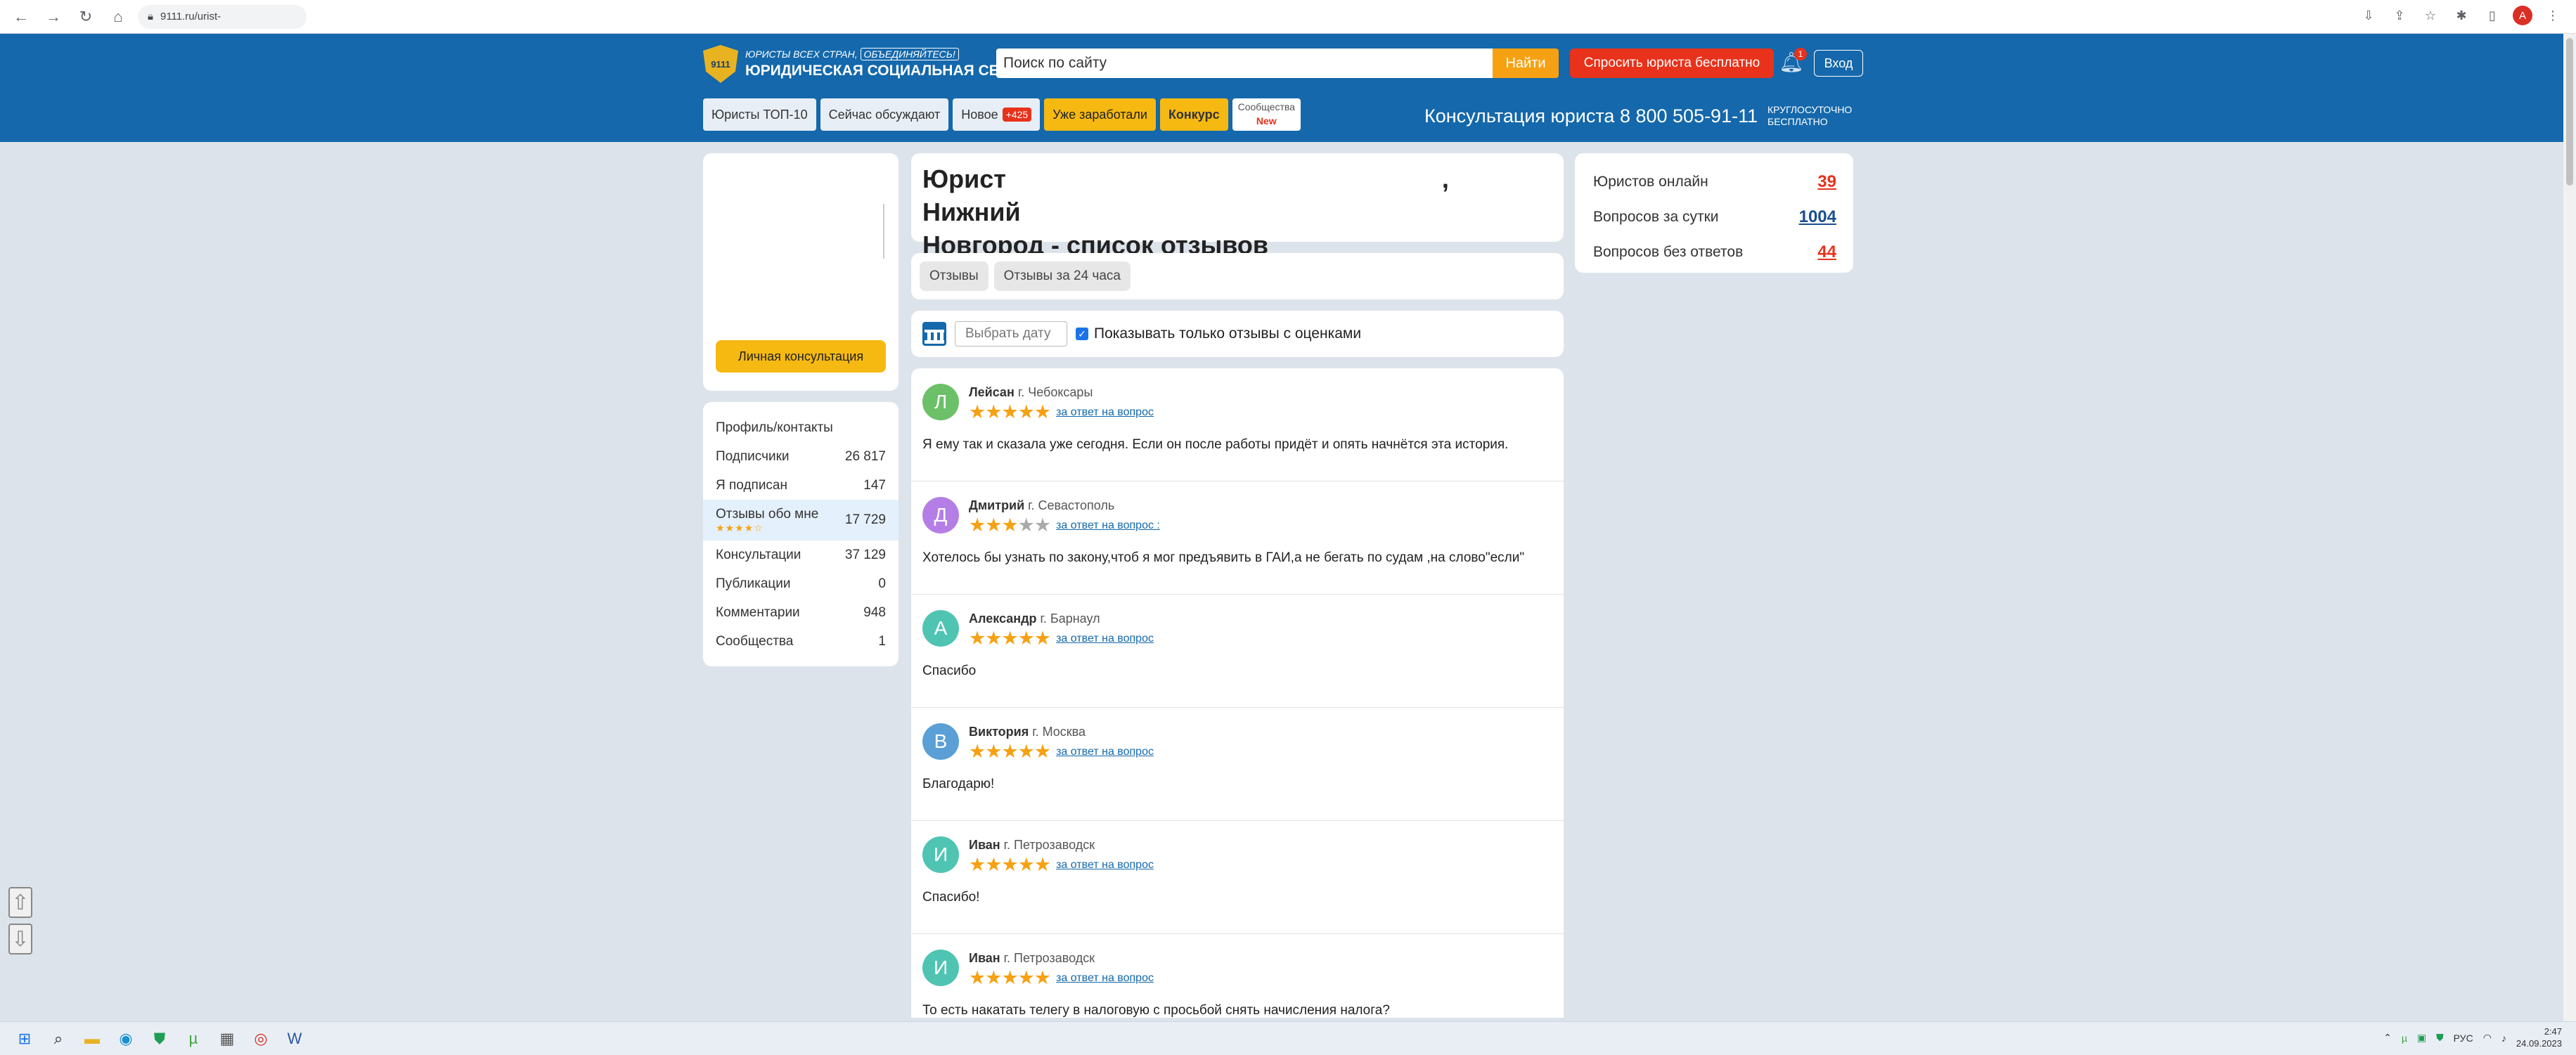 This screenshot has width=2576, height=1055. What do you see at coordinates (20, 902) in the screenshot?
I see `scroll-up-icon: ⇧` at bounding box center [20, 902].